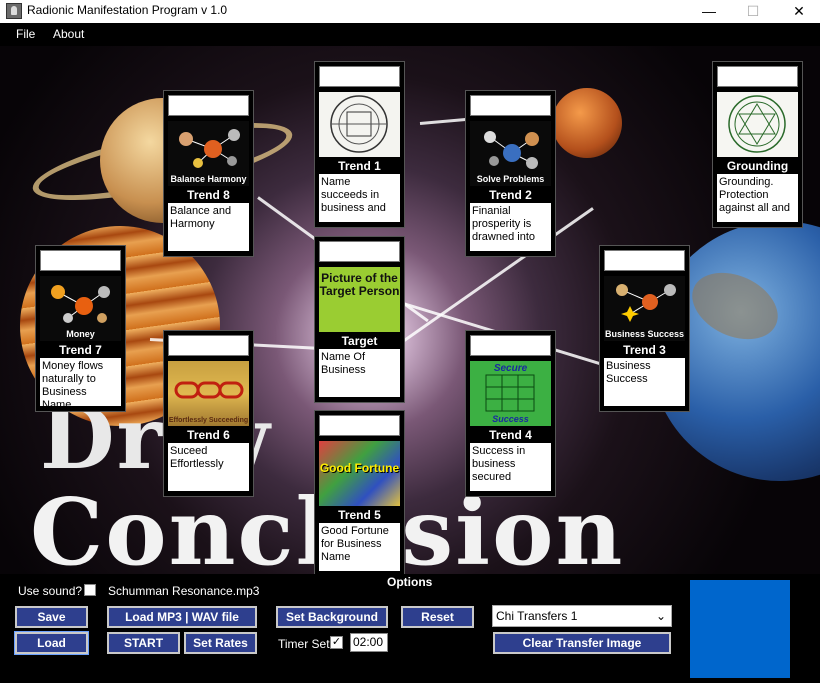 This screenshot has height=683, width=820. Describe the element at coordinates (537, 616) in the screenshot. I see `chi-transfers-value: Chi Transfers 1` at that location.